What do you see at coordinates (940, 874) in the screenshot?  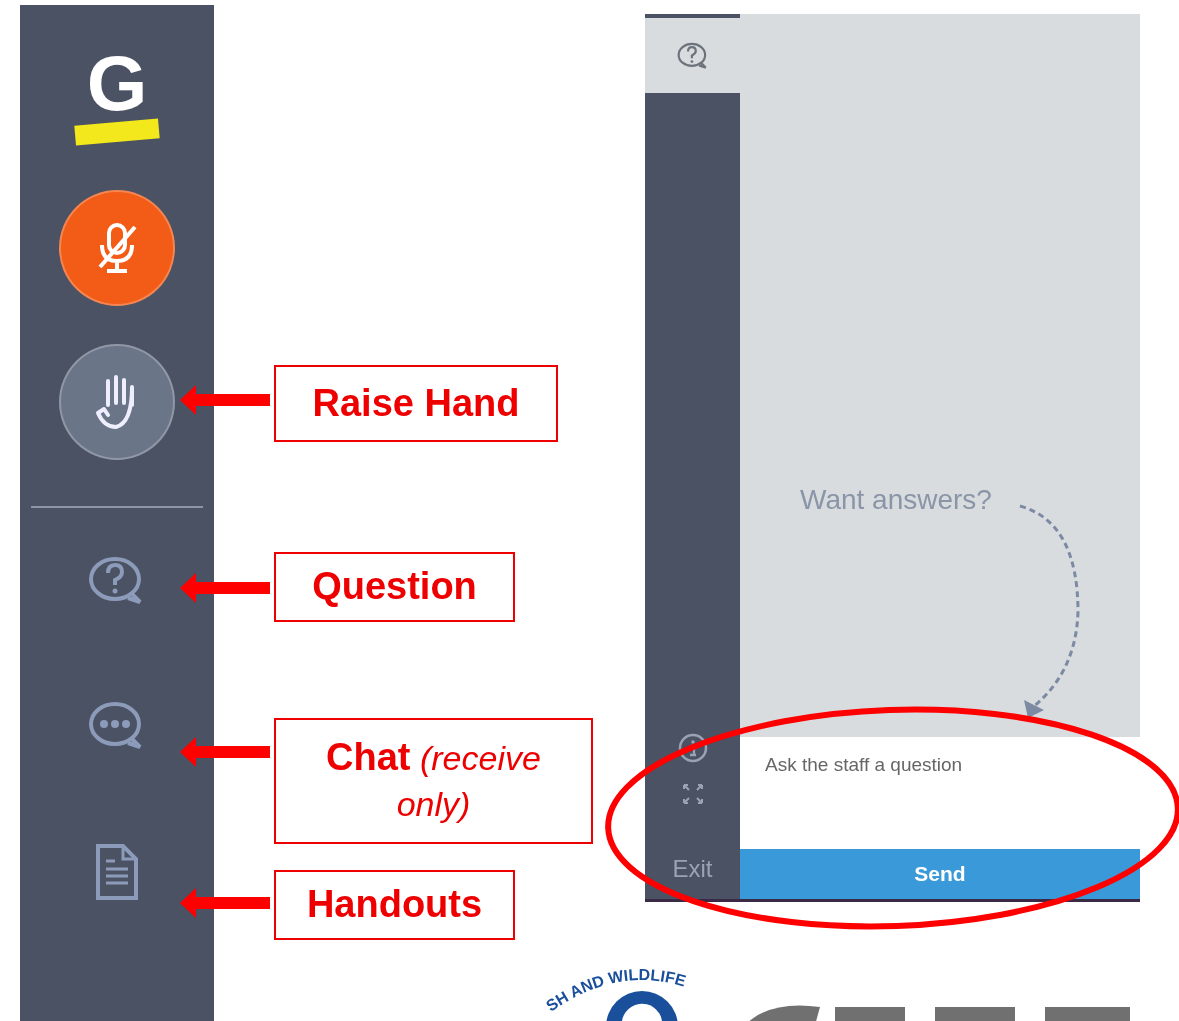 I see `send-button: Send` at bounding box center [940, 874].